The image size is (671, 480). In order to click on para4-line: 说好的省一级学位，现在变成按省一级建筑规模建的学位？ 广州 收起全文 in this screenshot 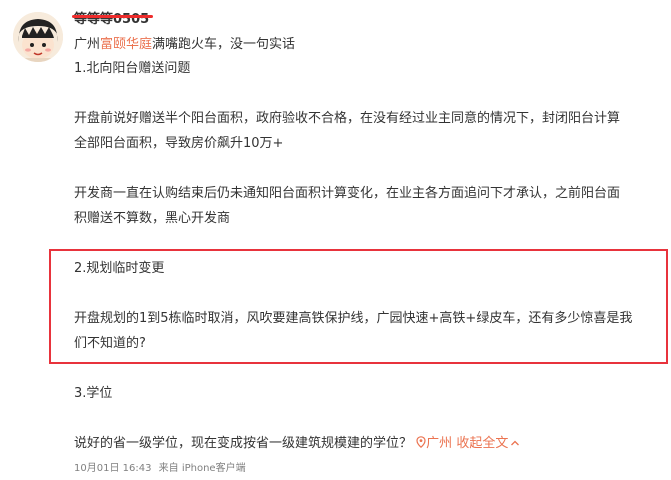, I will do `click(297, 444)`.